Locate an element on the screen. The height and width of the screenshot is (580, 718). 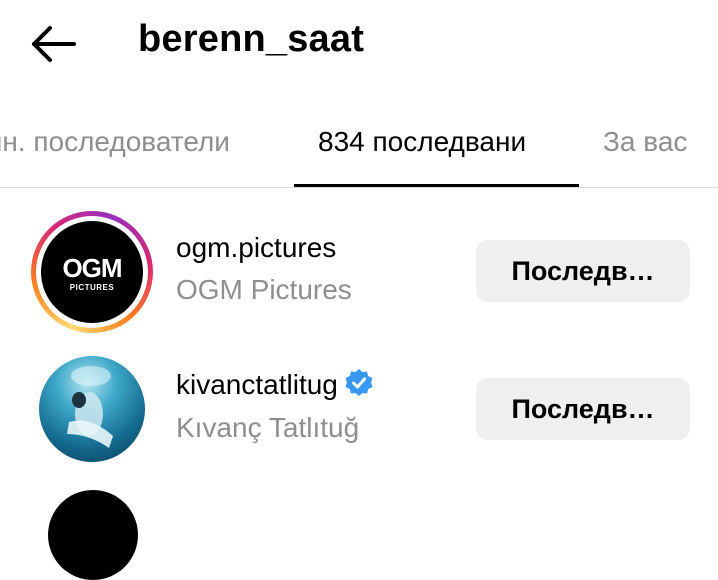
tab-following: 834 последвани is located at coordinates (422, 142).